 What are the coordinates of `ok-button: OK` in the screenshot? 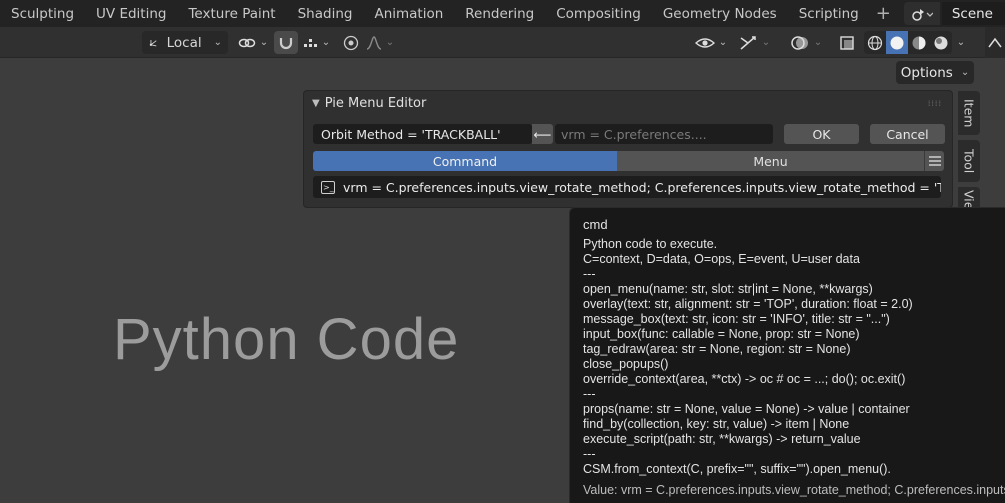 It's located at (821, 134).